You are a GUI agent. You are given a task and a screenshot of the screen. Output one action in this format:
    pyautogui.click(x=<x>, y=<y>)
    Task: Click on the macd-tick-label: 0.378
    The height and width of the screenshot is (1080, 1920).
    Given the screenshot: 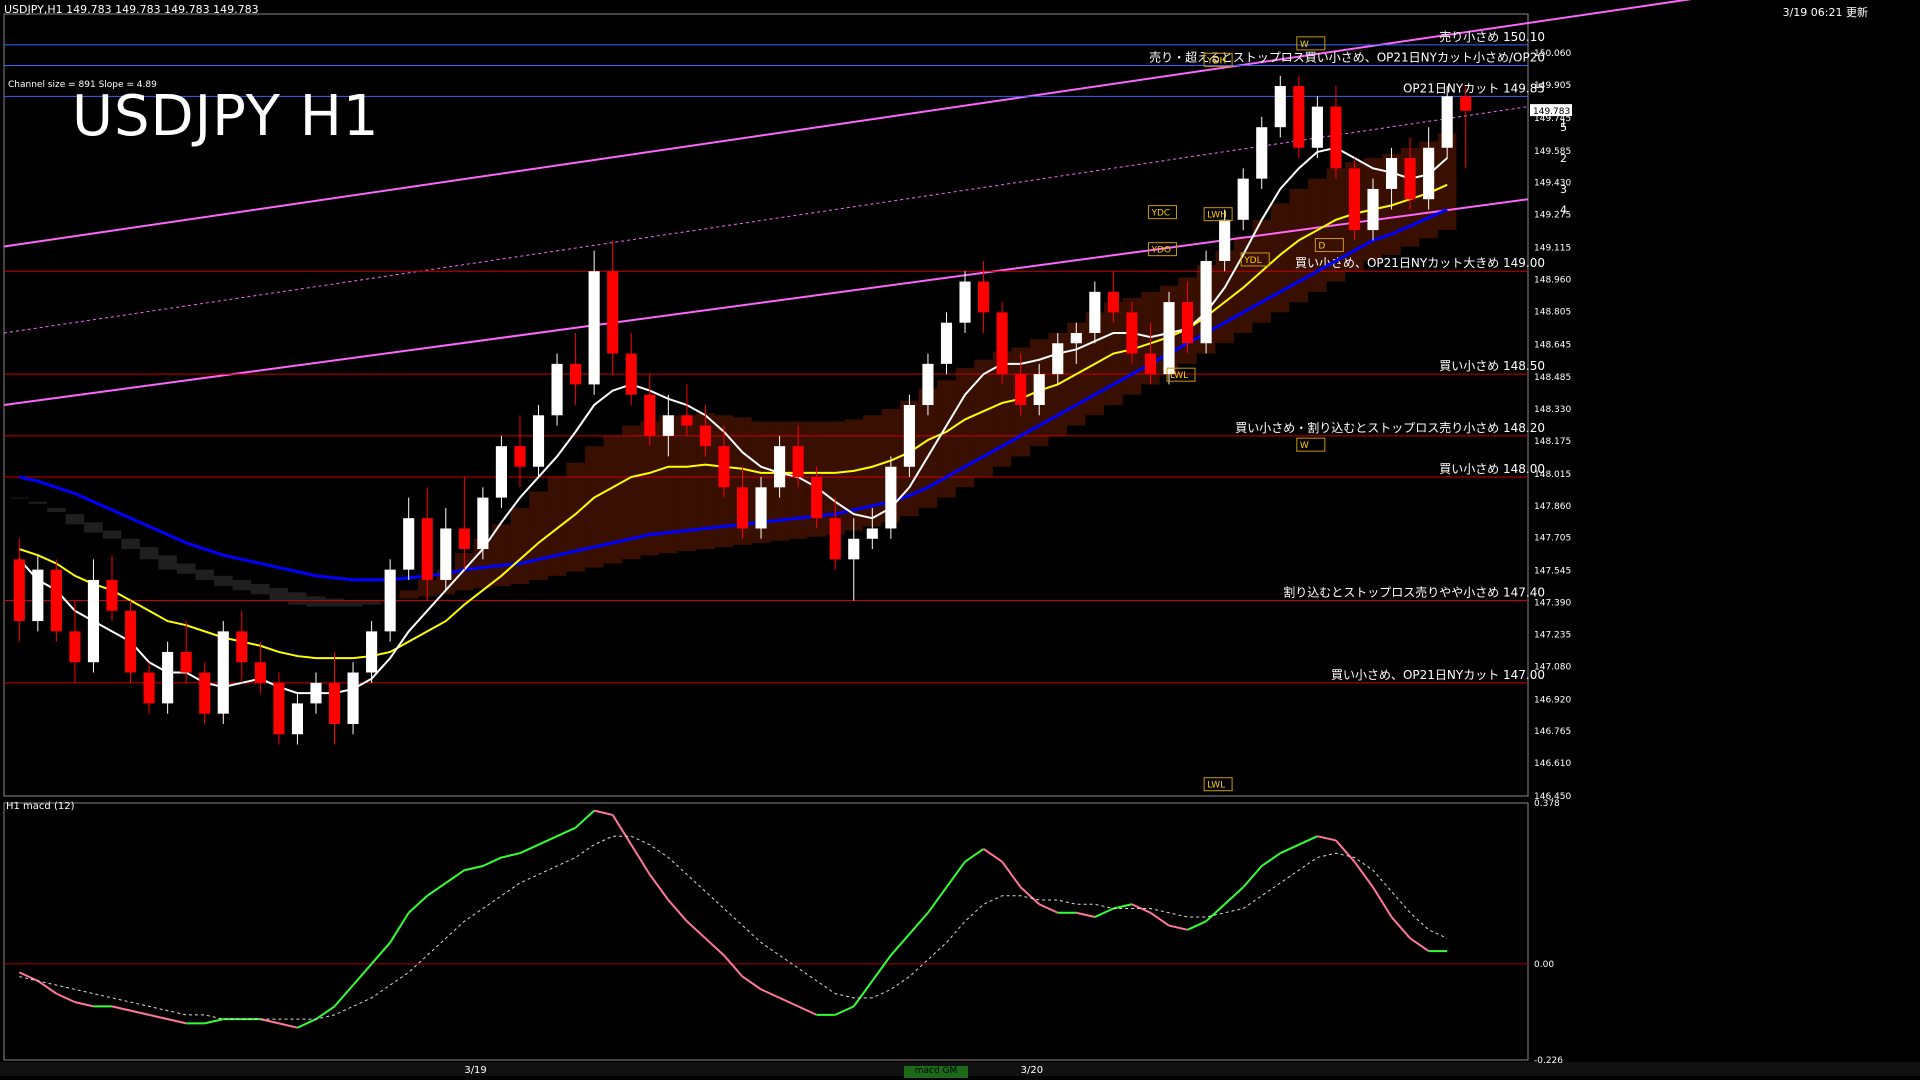 What is the action you would take?
    pyautogui.click(x=1547, y=804)
    